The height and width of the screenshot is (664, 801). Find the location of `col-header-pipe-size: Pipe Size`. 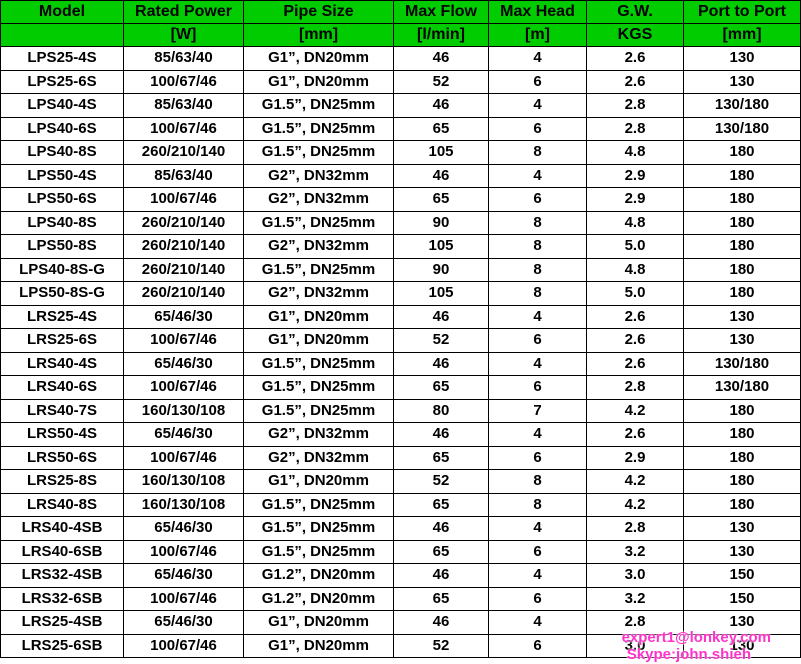

col-header-pipe-size: Pipe Size is located at coordinates (318, 12).